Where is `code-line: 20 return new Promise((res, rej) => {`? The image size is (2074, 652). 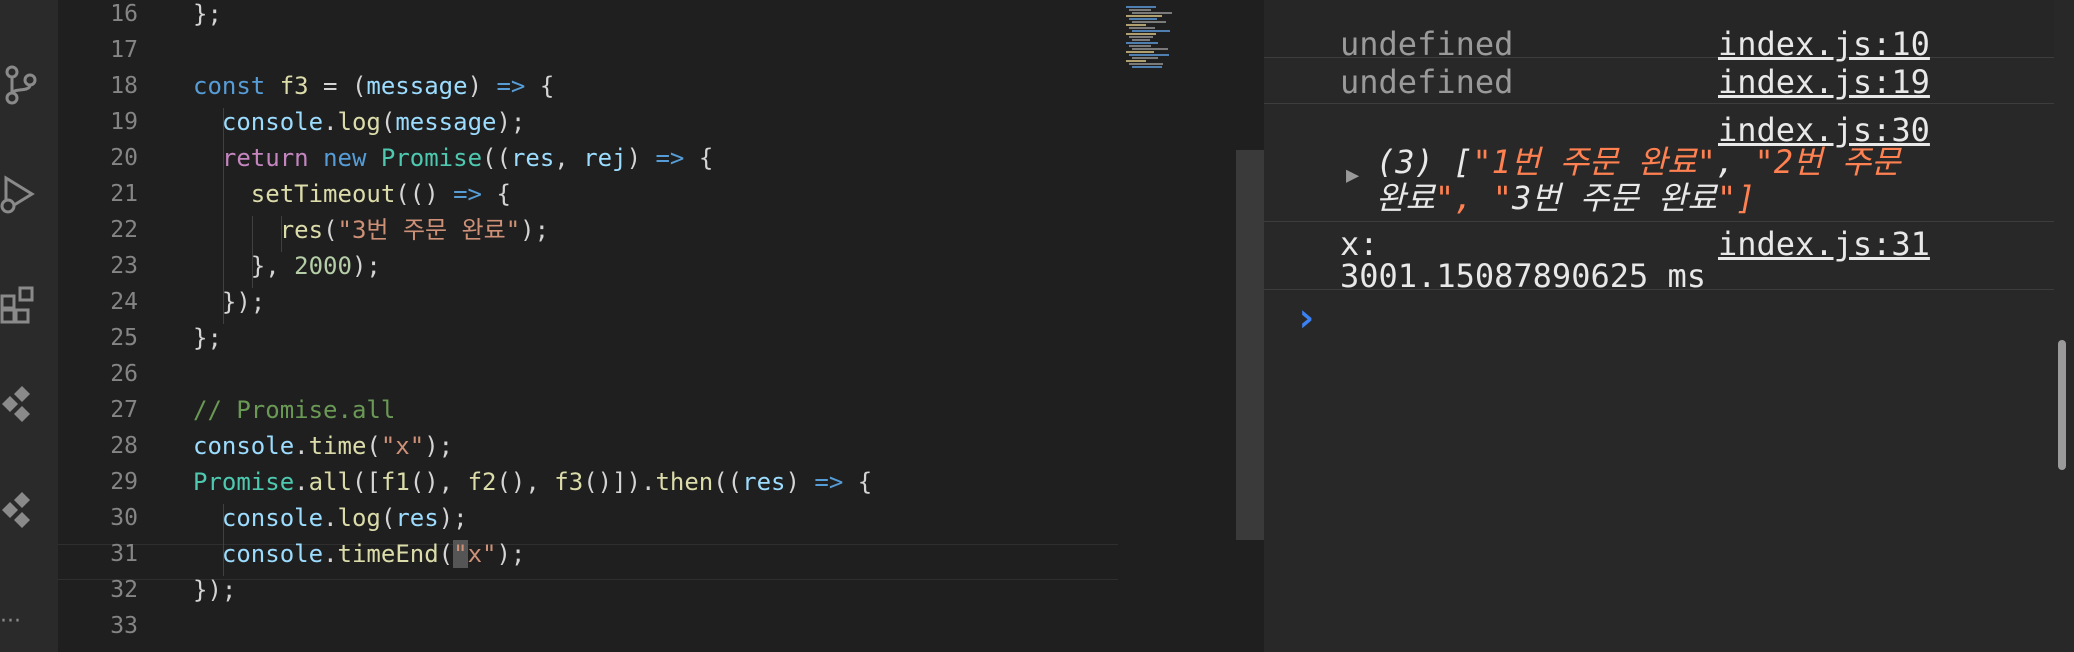
code-line: 20 return new Promise((res, rej) => { is located at coordinates (588, 158).